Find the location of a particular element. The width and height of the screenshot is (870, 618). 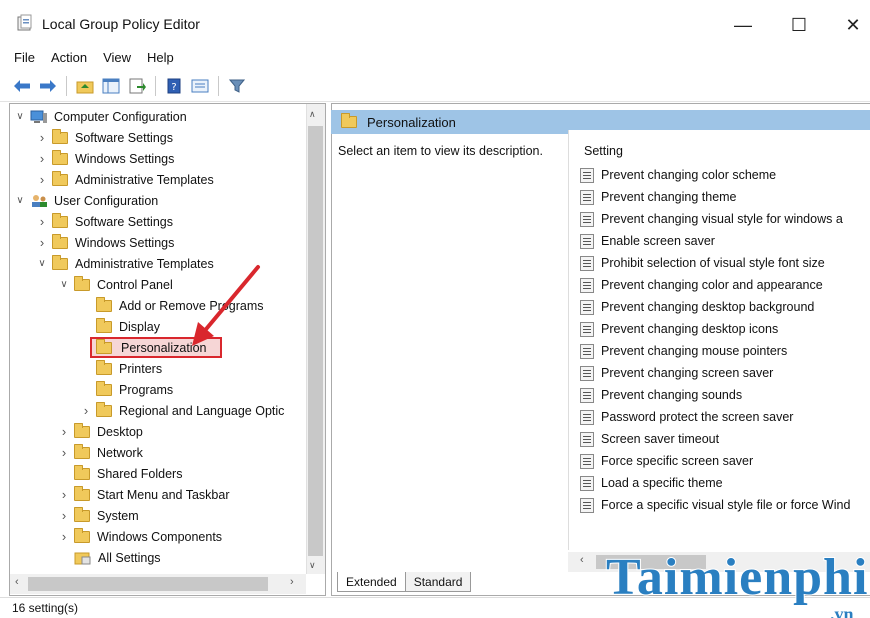

setting-row: Prevent changing sounds is located at coordinates (661, 395).